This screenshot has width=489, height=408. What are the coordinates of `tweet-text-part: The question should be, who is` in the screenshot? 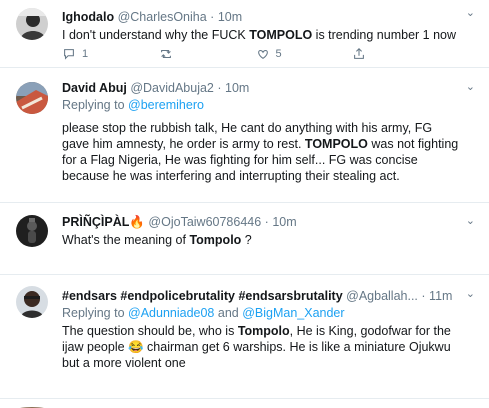 It's located at (150, 331).